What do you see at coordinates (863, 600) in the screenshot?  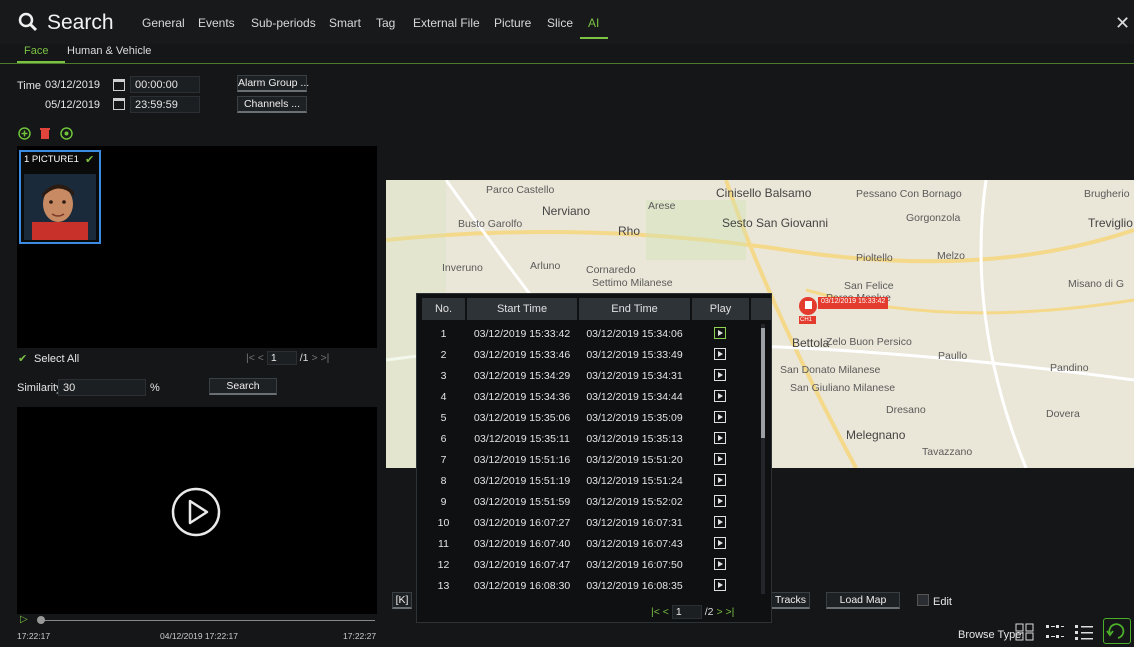 I see `load-map-button: Load Map` at bounding box center [863, 600].